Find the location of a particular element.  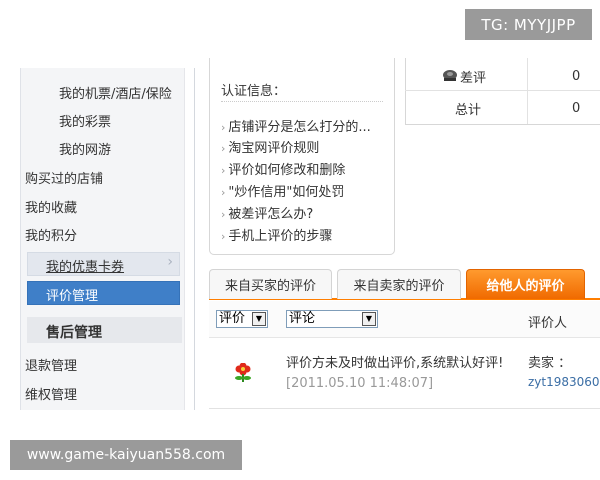

sidebar-item-shops: 购买过的店铺 is located at coordinates (64, 177).